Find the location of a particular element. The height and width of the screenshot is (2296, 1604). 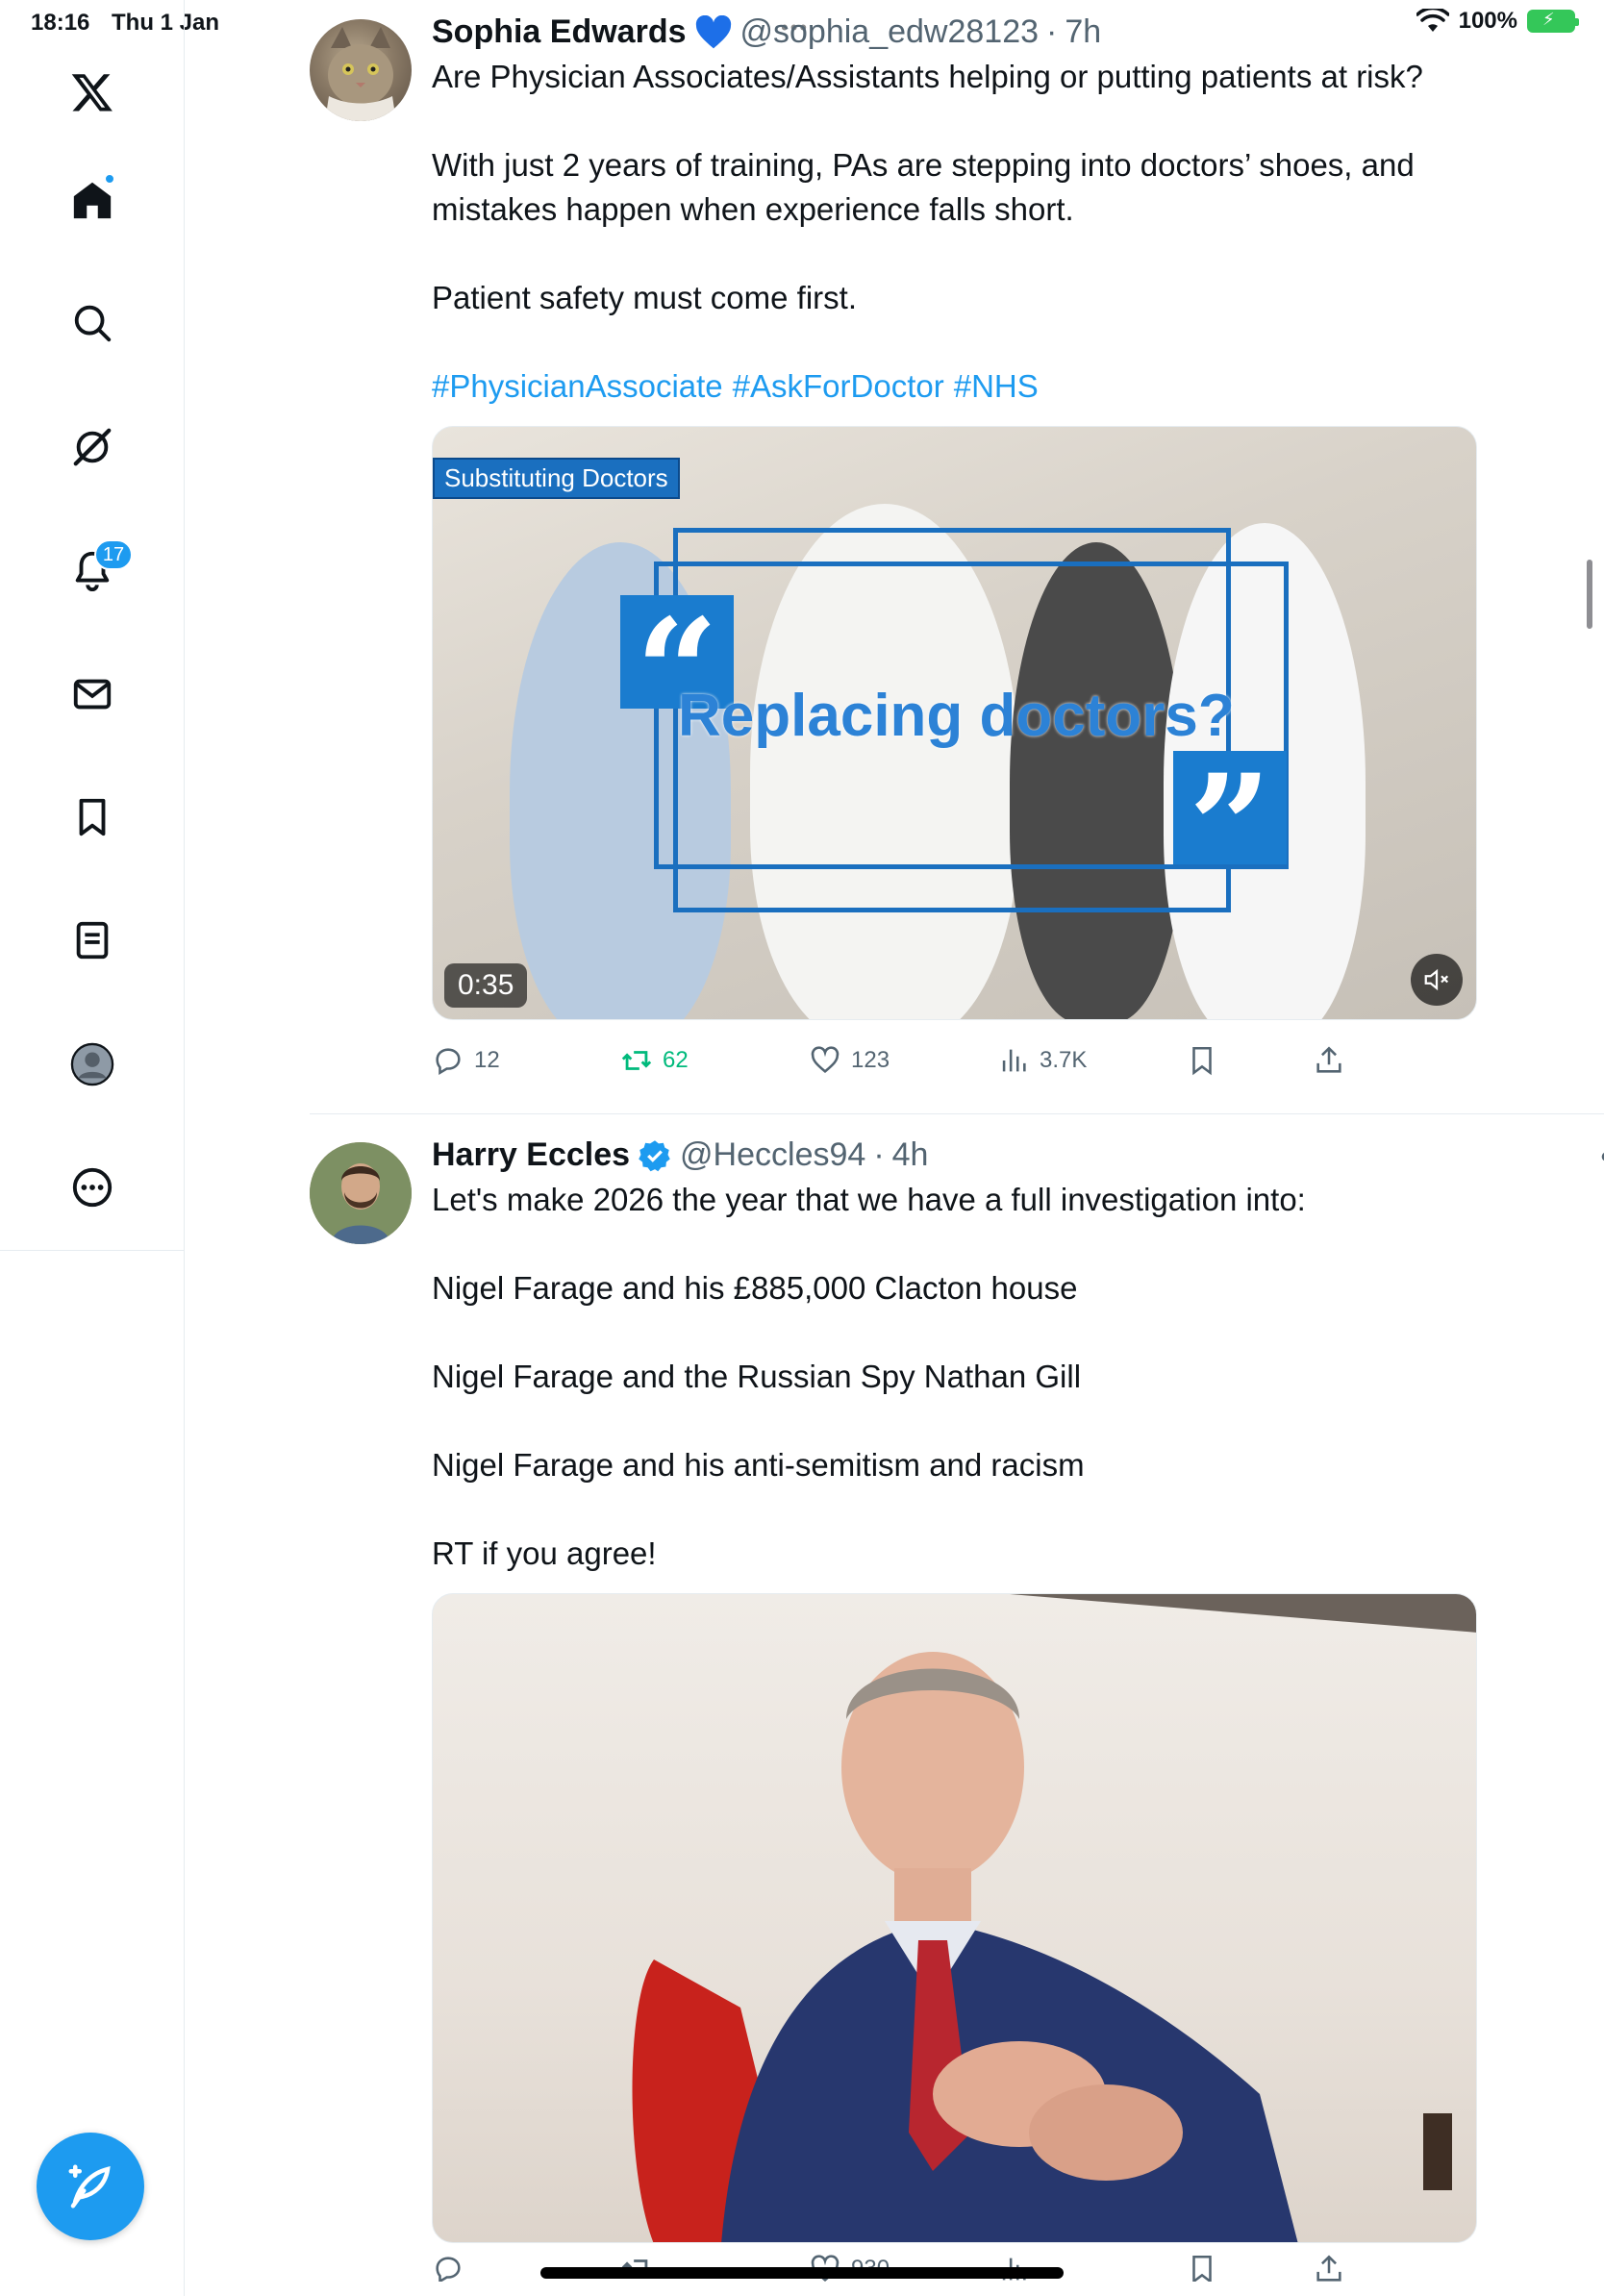

profile-icon is located at coordinates (92, 1064).